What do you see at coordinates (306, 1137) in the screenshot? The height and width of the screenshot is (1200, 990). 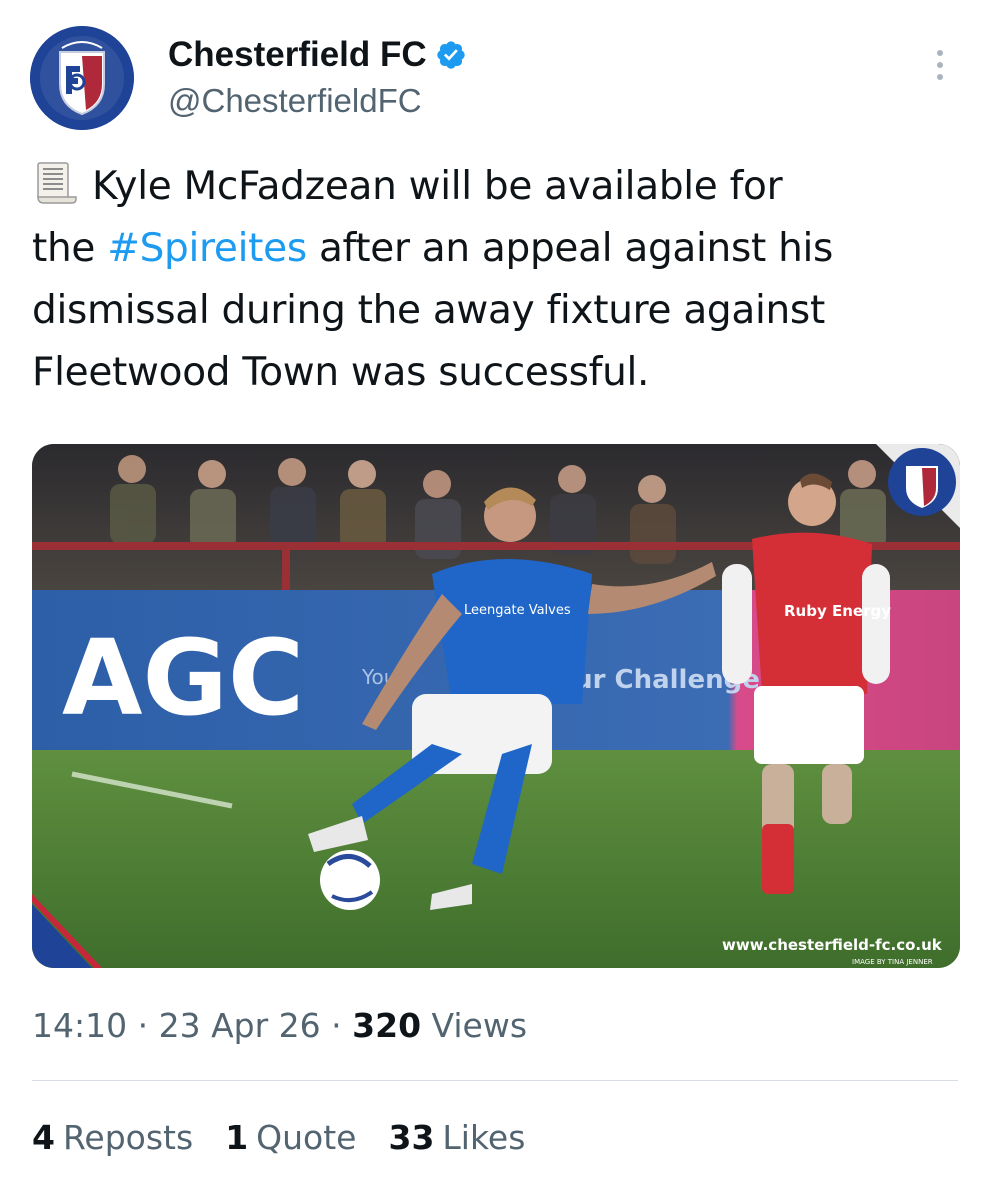 I see `quotes-label: Quote` at bounding box center [306, 1137].